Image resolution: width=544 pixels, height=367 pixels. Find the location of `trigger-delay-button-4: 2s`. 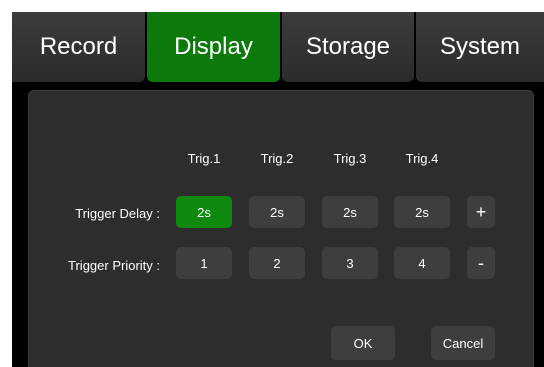

trigger-delay-button-4: 2s is located at coordinates (422, 212).